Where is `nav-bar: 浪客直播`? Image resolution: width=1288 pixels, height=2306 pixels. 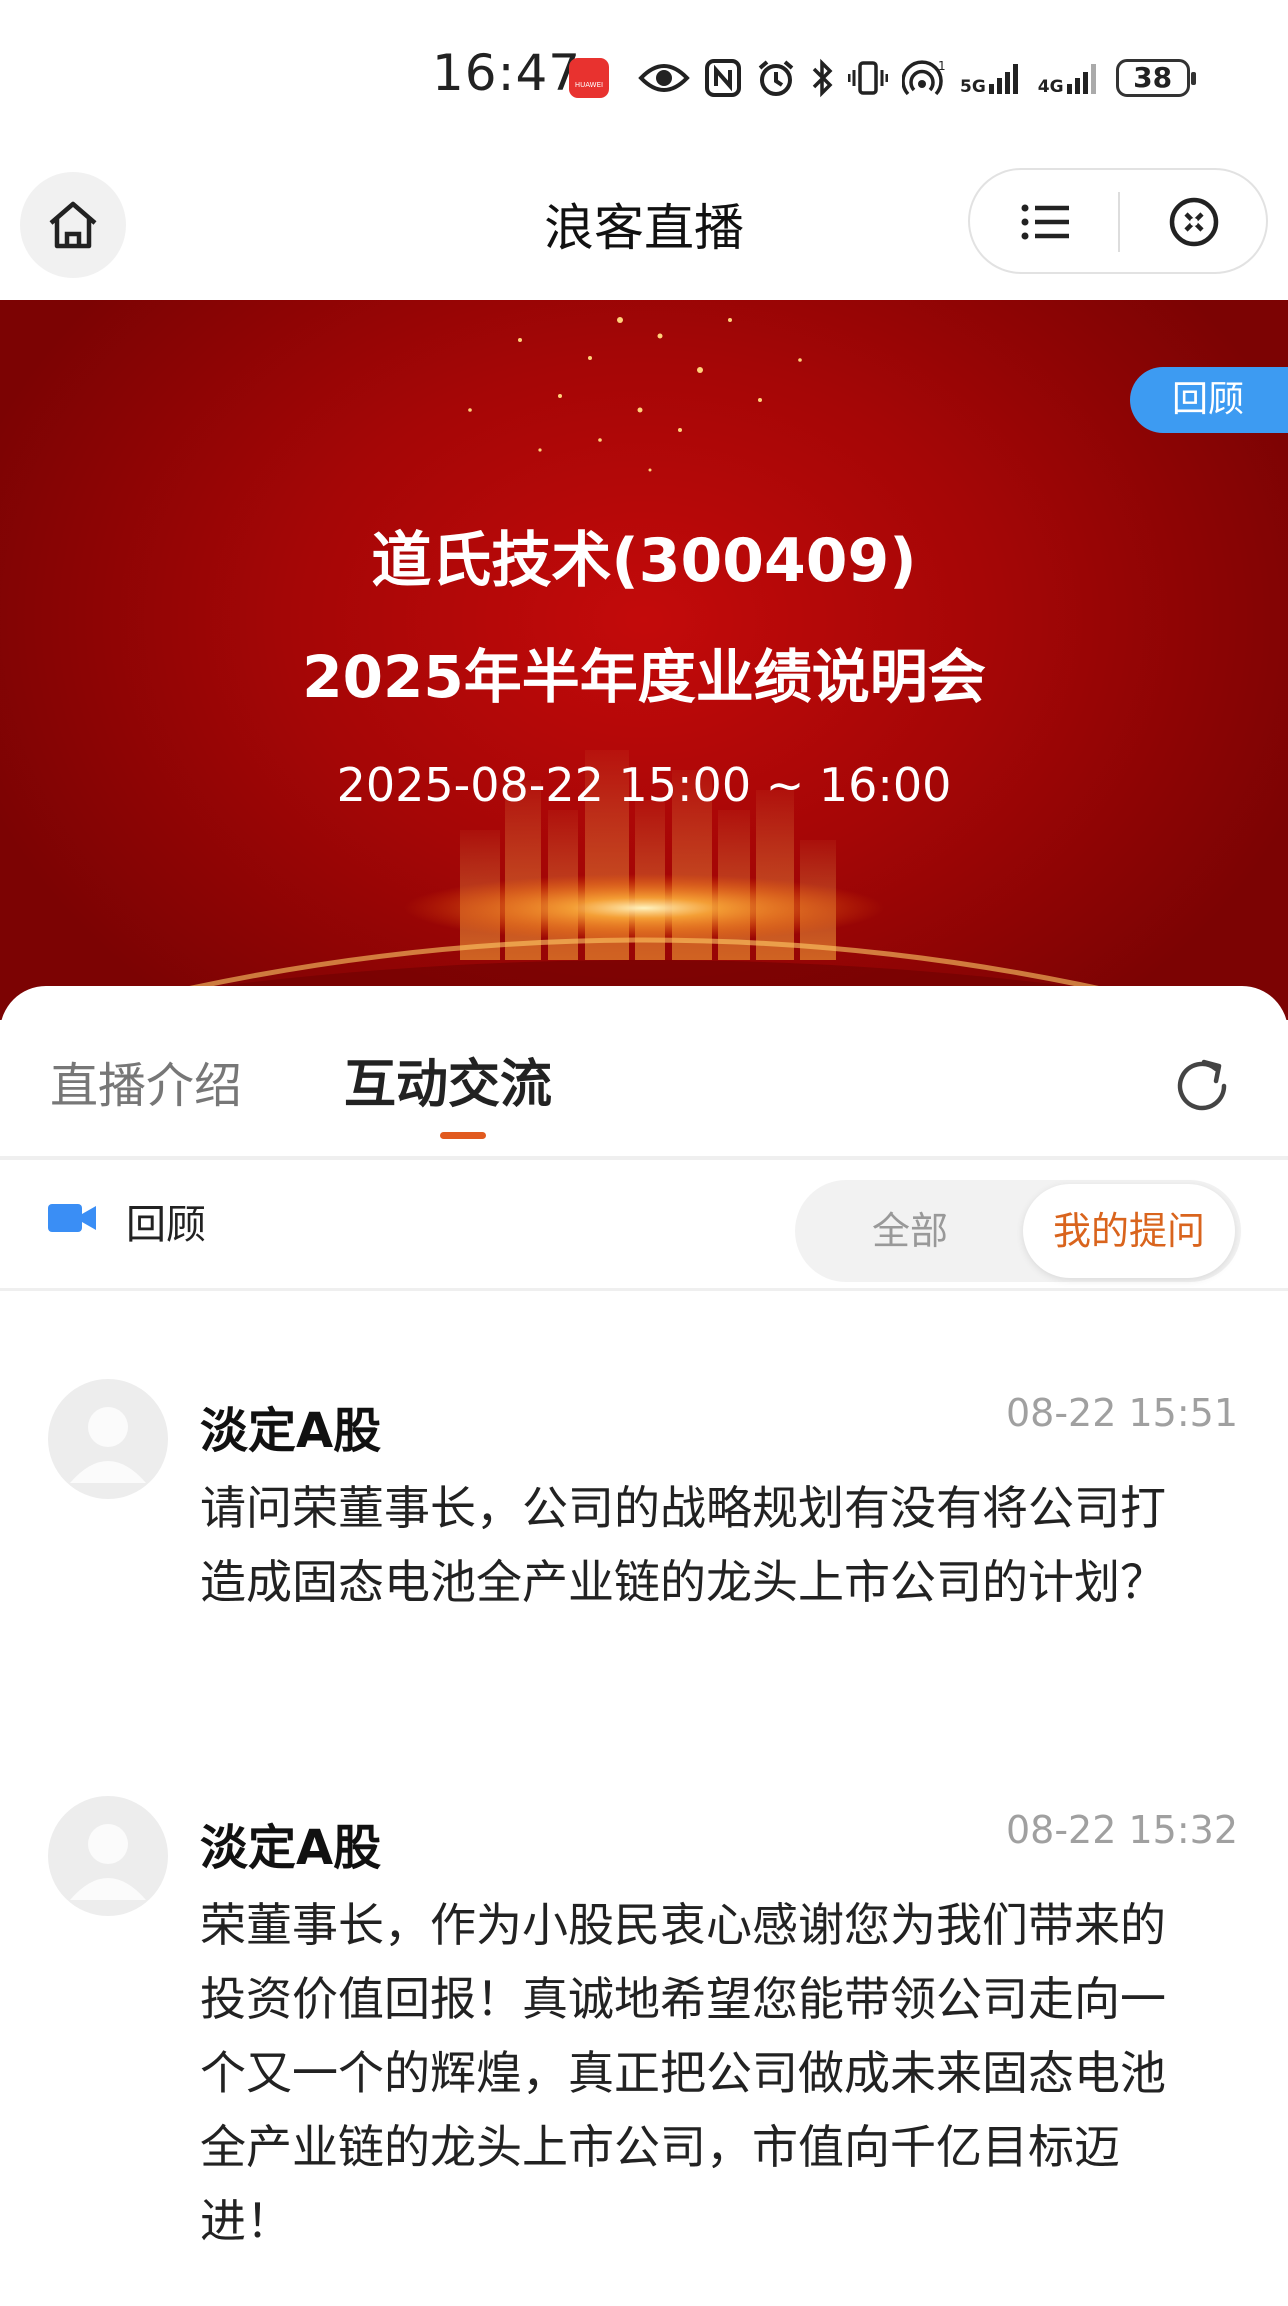
nav-bar: 浪客直播 is located at coordinates (644, 230).